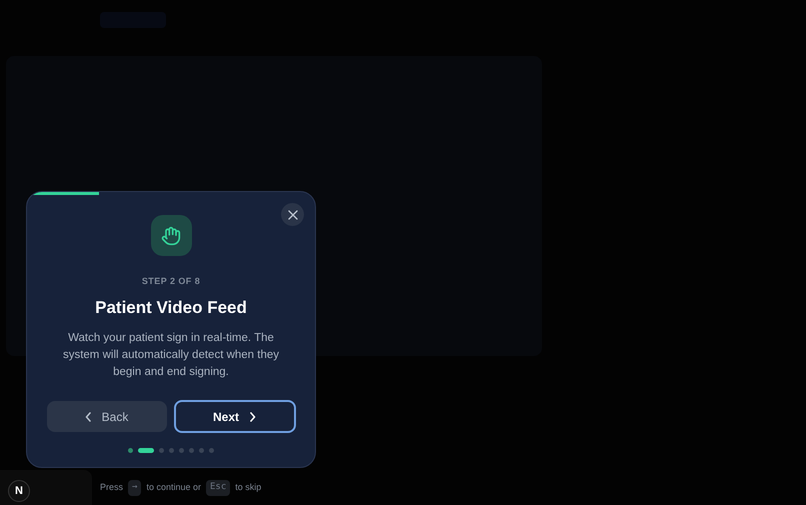 Image resolution: width=806 pixels, height=505 pixels. I want to click on back-button: Back, so click(106, 416).